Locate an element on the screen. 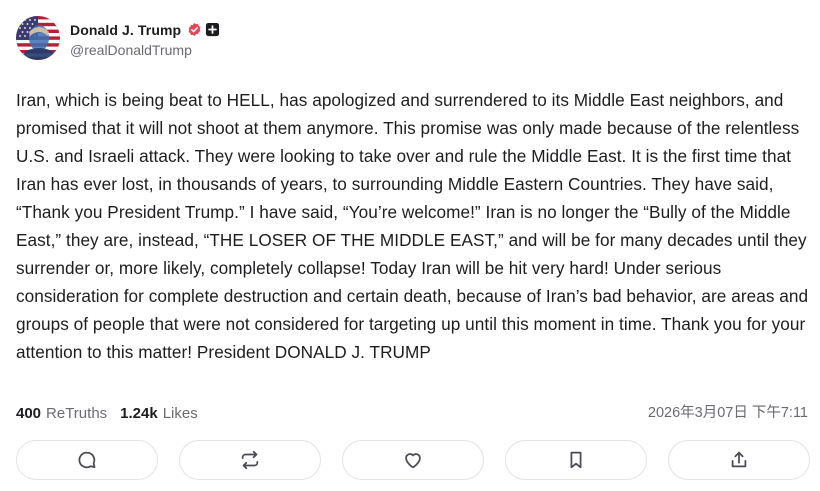 The image size is (820, 491). likes-count: 1.24k is located at coordinates (139, 413).